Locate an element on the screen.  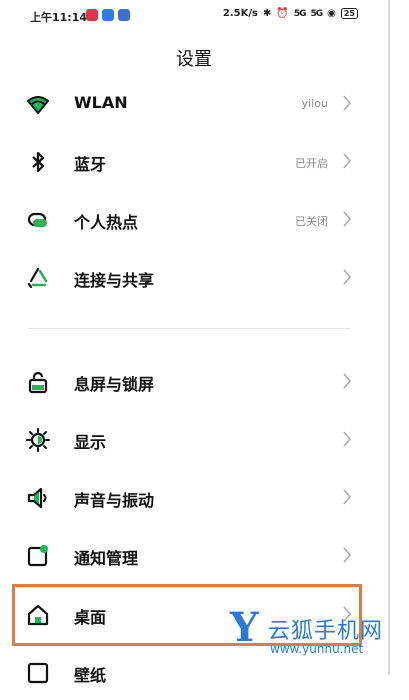
screen-edge is located at coordinates (389, 337).